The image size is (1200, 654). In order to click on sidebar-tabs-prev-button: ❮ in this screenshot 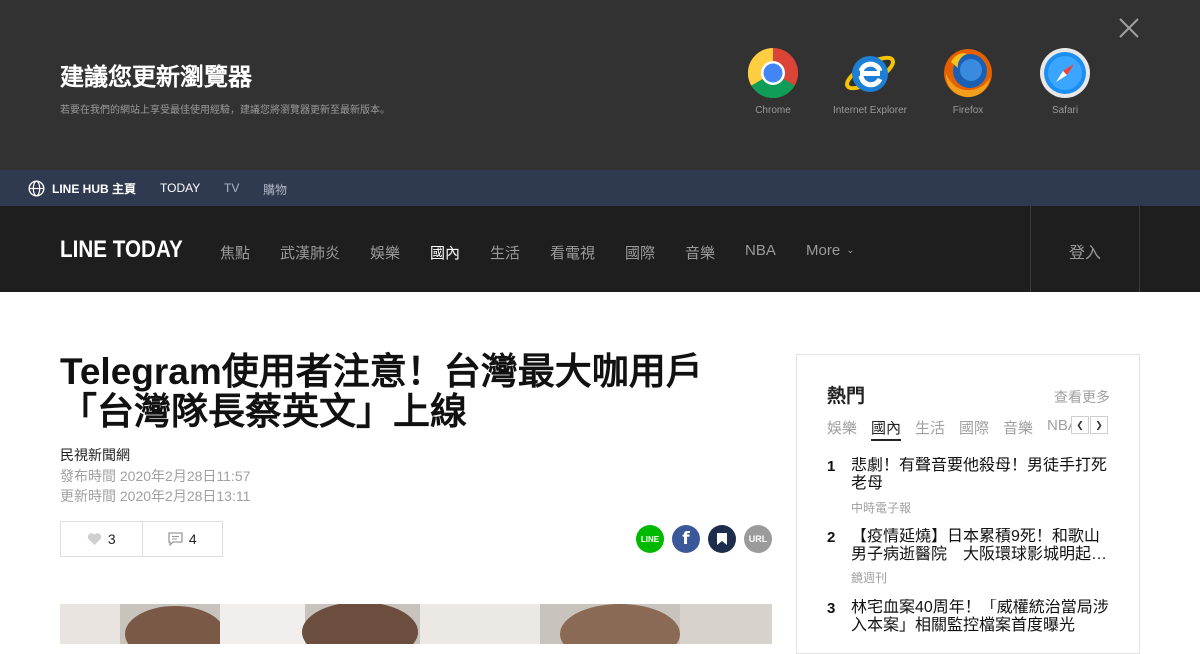, I will do `click(1080, 425)`.